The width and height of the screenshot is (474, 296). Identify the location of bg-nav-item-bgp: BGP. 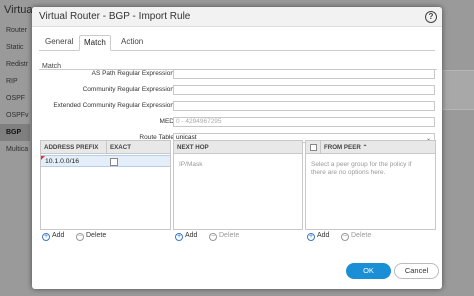
(15, 132).